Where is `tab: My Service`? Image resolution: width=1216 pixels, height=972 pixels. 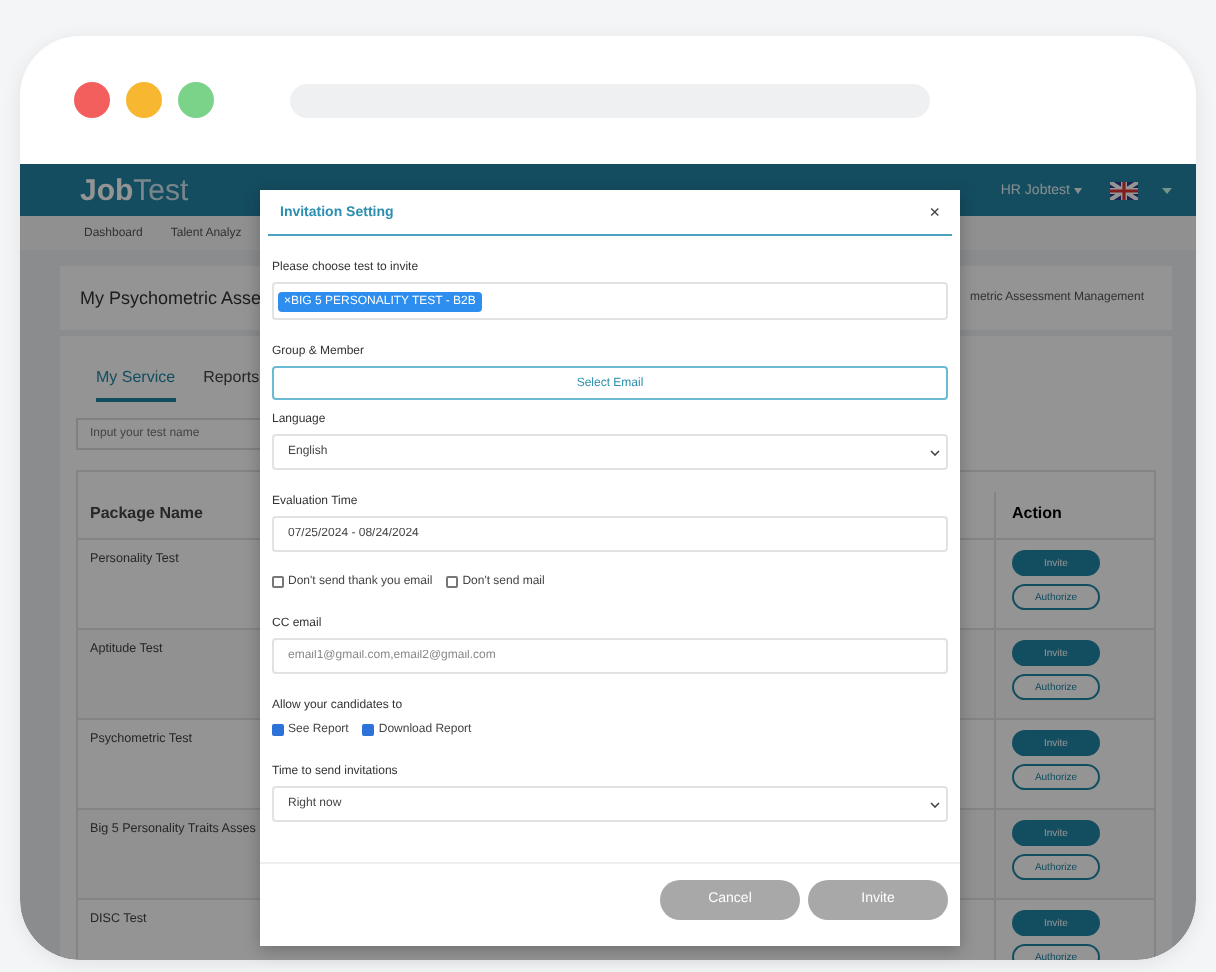 tab: My Service is located at coordinates (136, 379).